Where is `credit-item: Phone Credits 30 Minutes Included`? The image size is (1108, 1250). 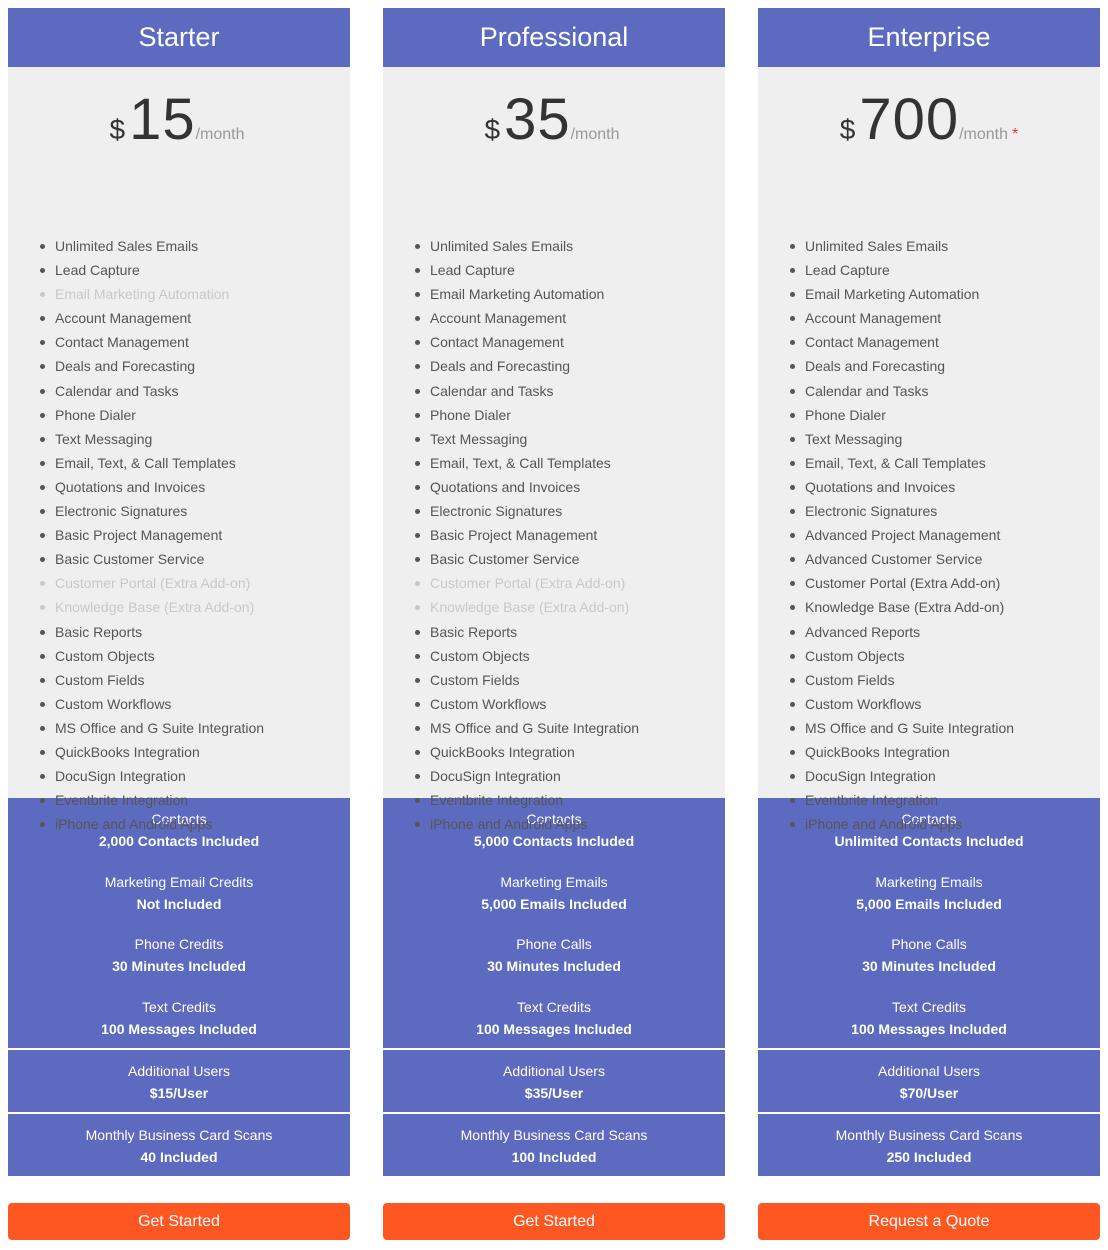
credit-item: Phone Credits 30 Minutes Included is located at coordinates (179, 964).